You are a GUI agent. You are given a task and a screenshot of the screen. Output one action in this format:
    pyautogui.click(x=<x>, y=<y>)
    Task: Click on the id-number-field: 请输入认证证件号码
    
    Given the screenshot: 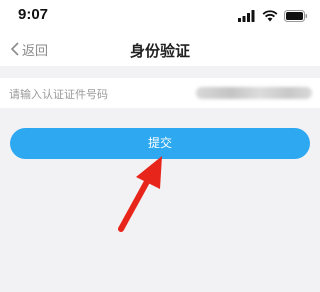 What is the action you would take?
    pyautogui.click(x=160, y=93)
    